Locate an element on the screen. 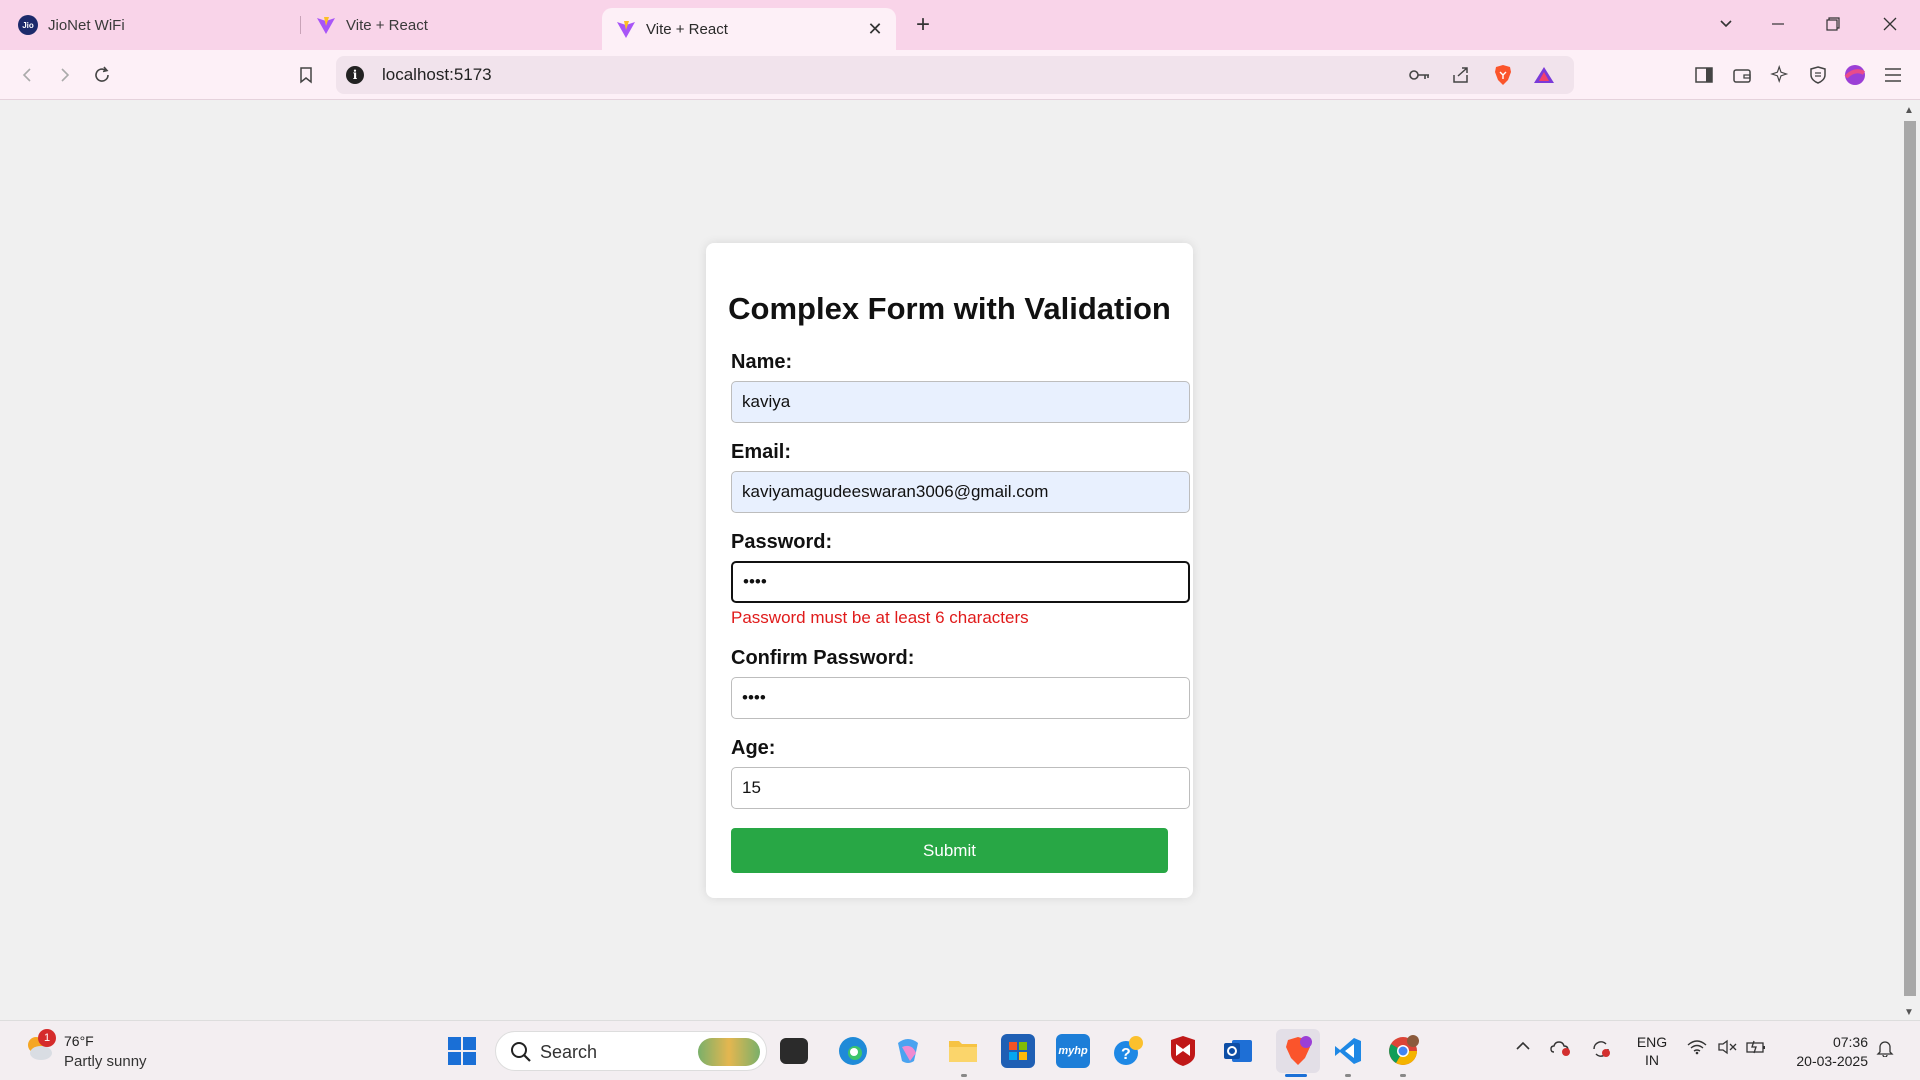  confirm-password-input is located at coordinates (960, 698).